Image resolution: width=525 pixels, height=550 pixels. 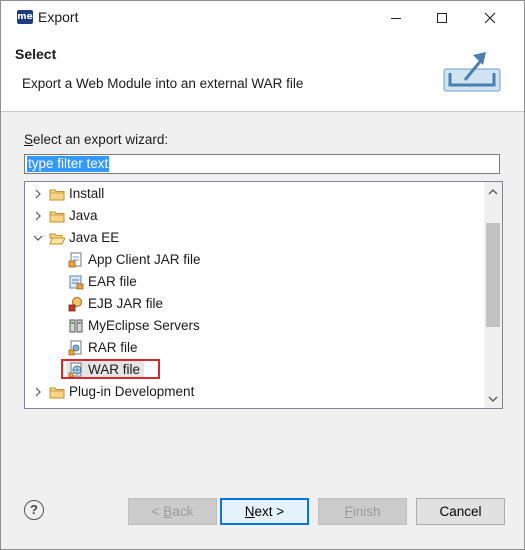 I want to click on back-button-label: ack, so click(x=183, y=511).